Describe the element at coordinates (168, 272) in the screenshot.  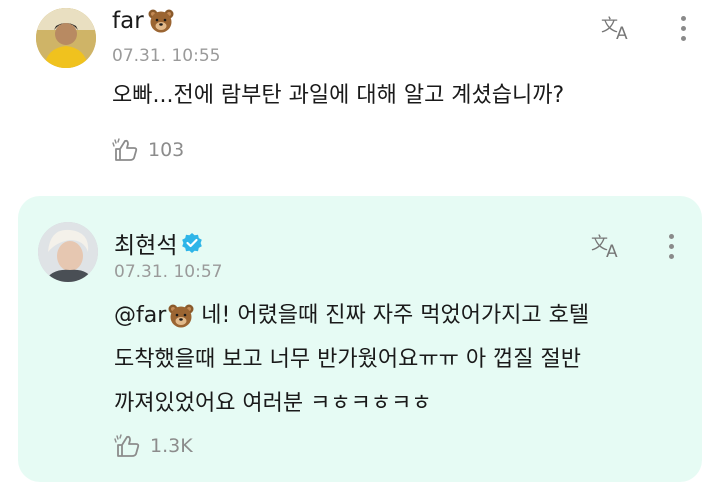
I see `timestamp: 07.31. 10:57` at that location.